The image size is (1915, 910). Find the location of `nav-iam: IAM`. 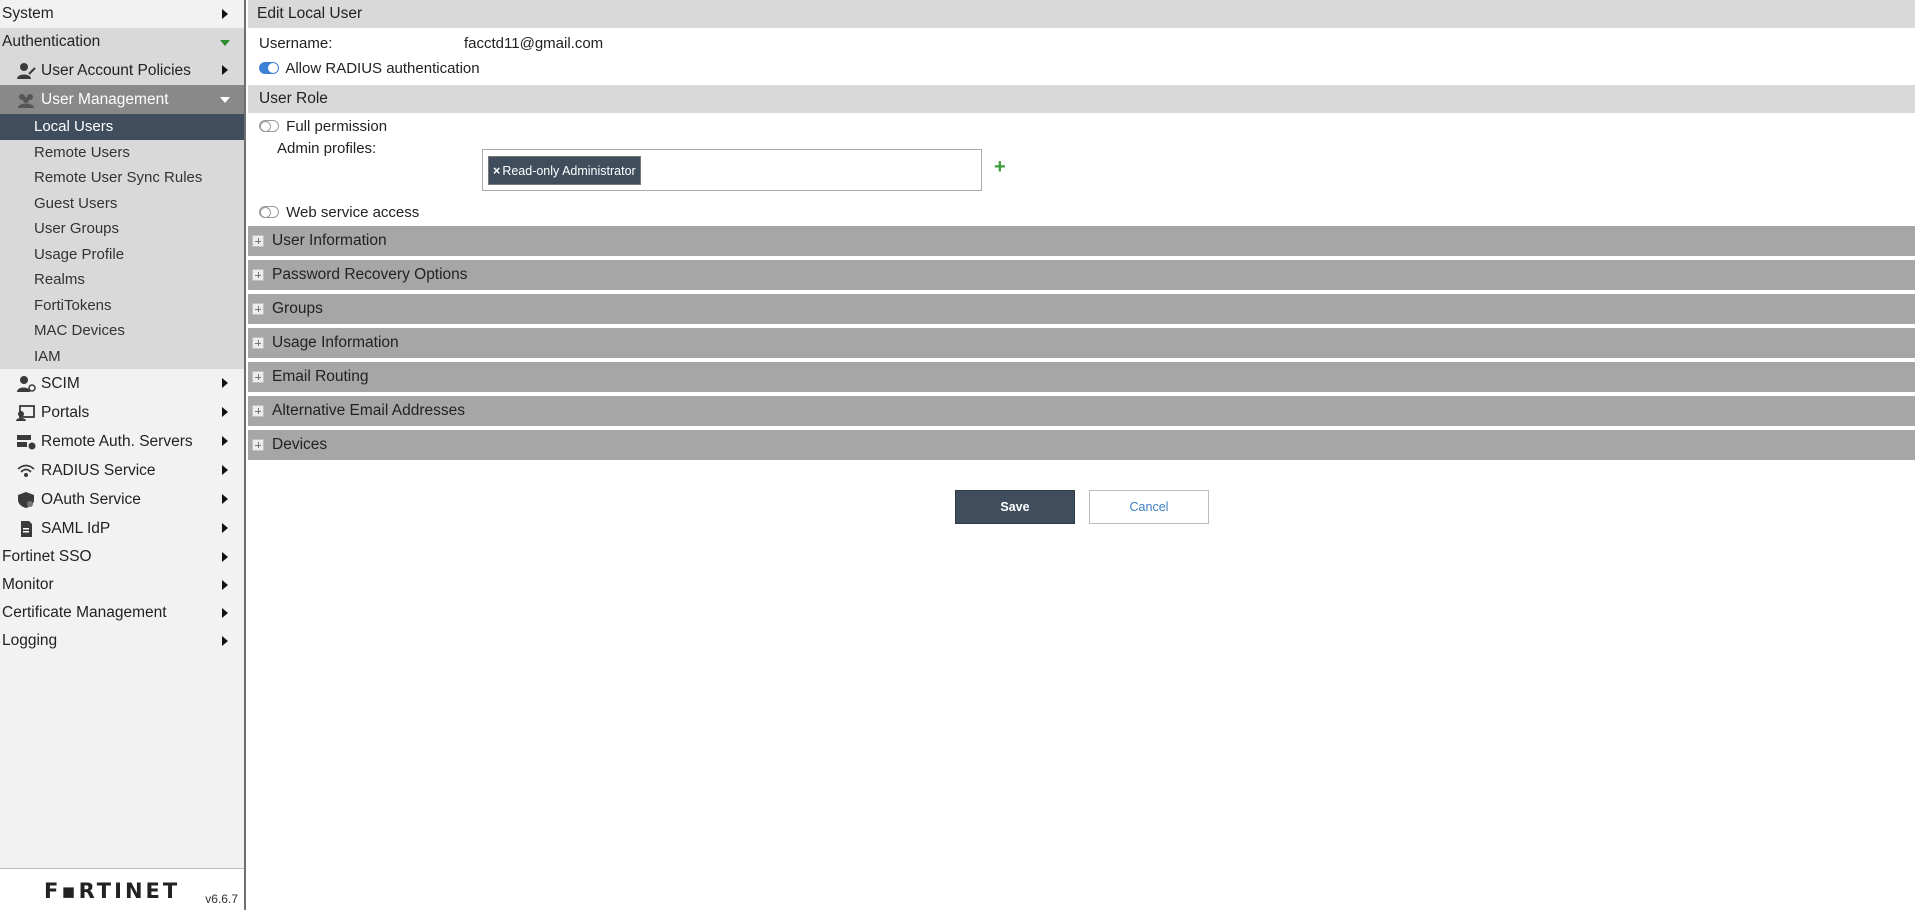

nav-iam: IAM is located at coordinates (122, 357).